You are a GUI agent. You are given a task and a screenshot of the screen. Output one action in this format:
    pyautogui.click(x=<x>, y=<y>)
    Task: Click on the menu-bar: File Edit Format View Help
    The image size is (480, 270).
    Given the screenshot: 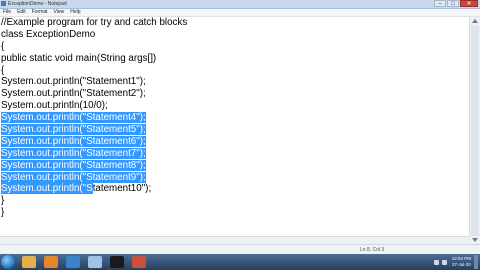 What is the action you would take?
    pyautogui.click(x=240, y=13)
    